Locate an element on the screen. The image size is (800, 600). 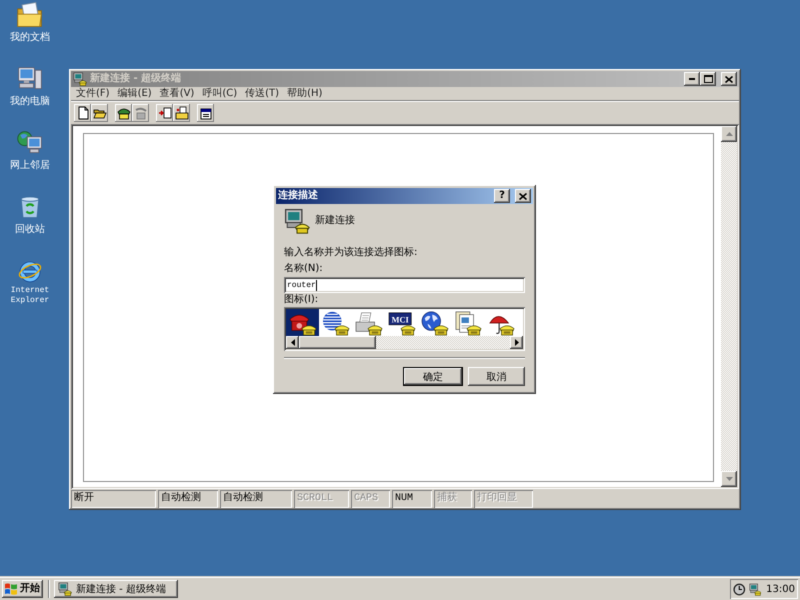
menu-item: 传送(T) is located at coordinates (262, 94).